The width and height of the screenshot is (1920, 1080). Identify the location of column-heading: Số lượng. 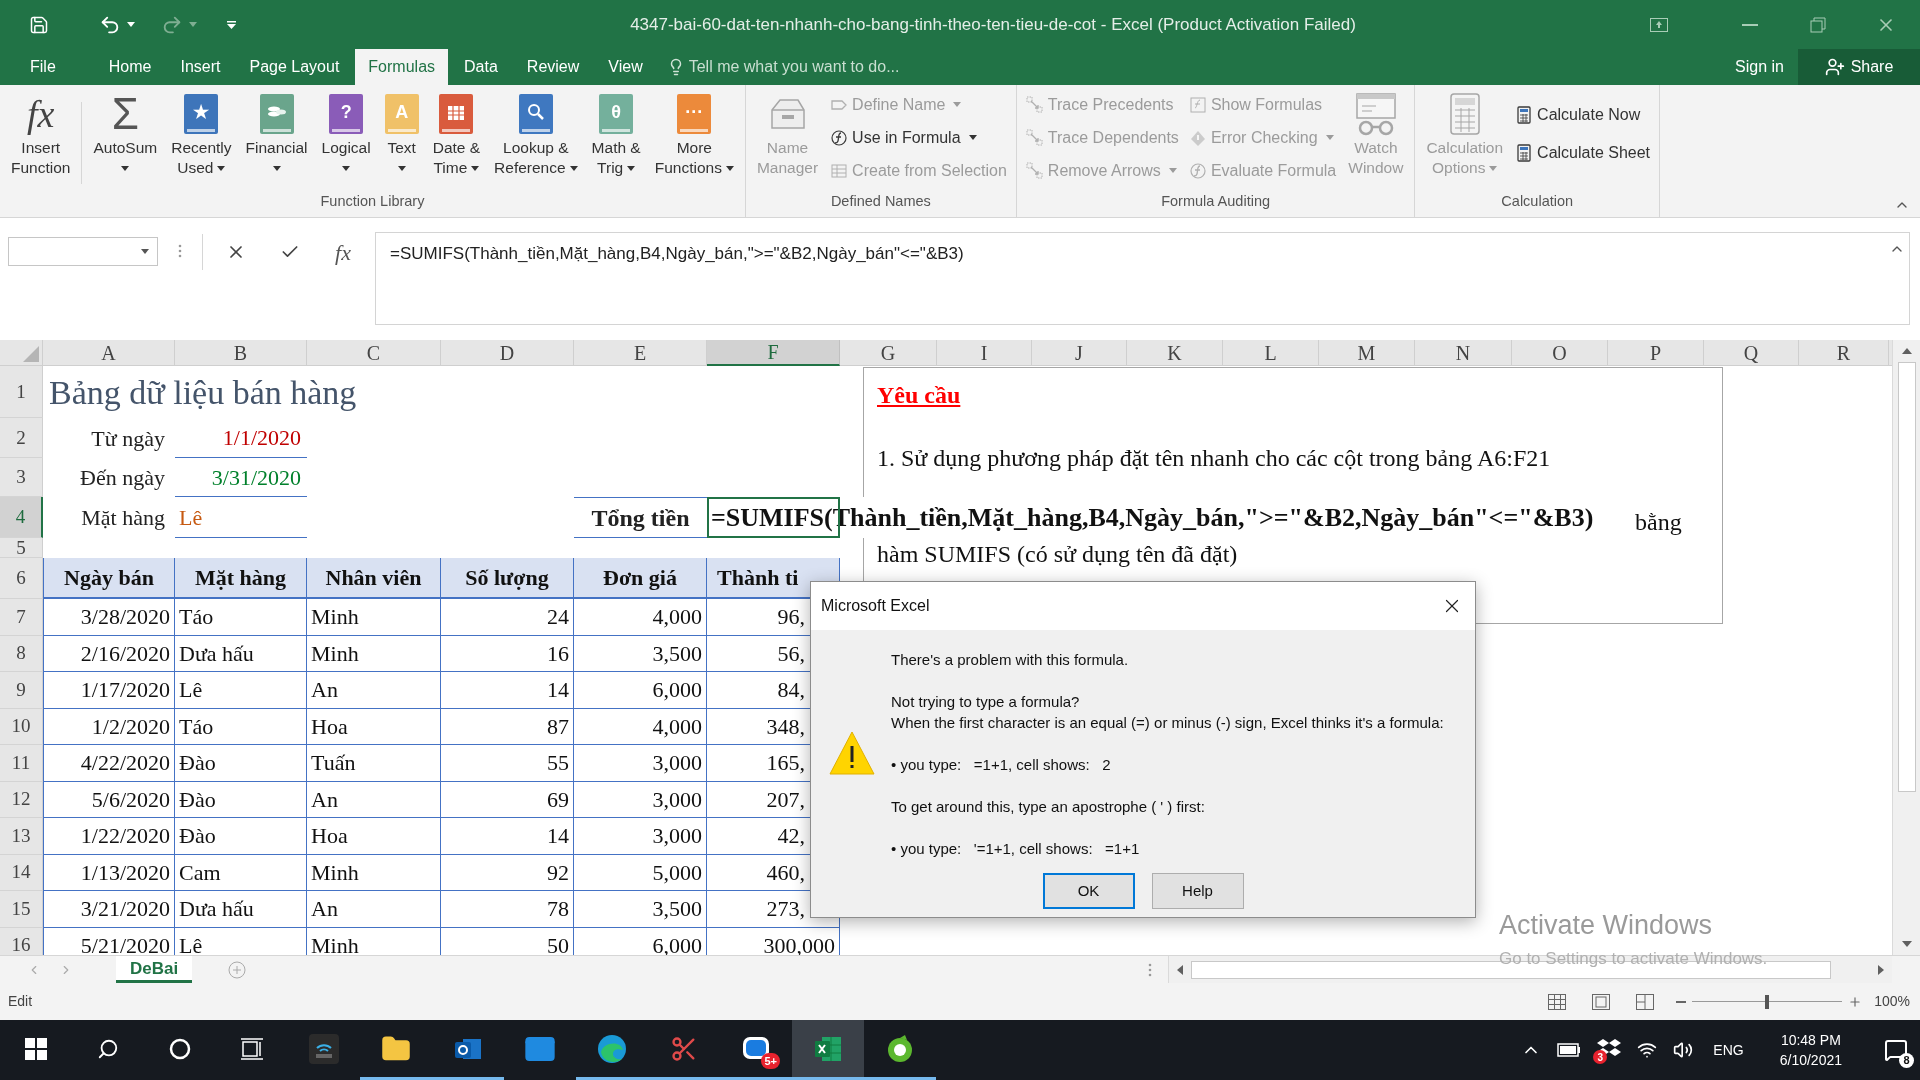
(507, 578).